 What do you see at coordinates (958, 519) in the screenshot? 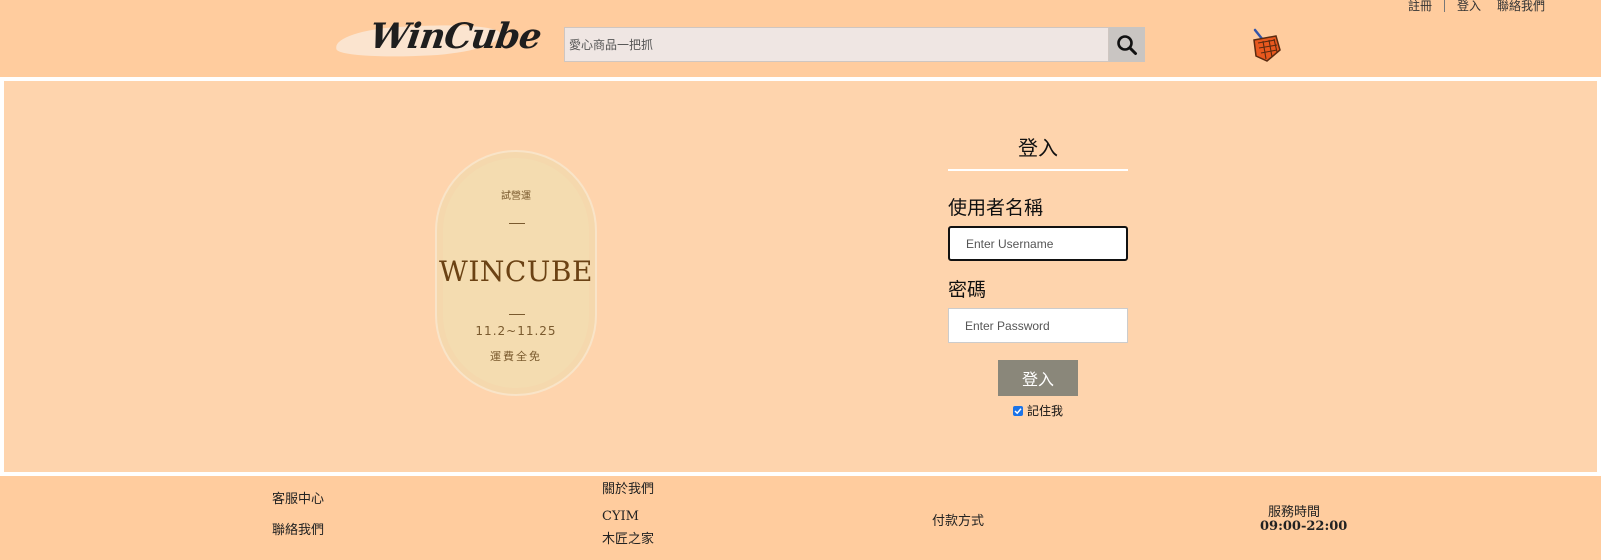
I see `footer-payment-title: 付款方式` at bounding box center [958, 519].